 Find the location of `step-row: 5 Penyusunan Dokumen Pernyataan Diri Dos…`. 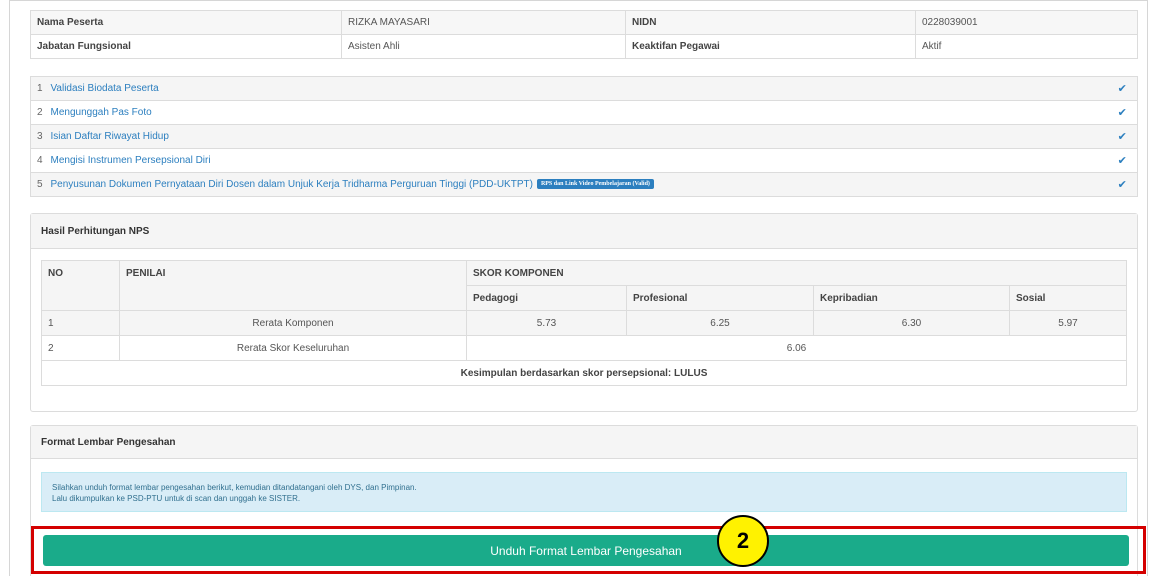

step-row: 5 Penyusunan Dokumen Pernyataan Diri Dos… is located at coordinates (584, 184).